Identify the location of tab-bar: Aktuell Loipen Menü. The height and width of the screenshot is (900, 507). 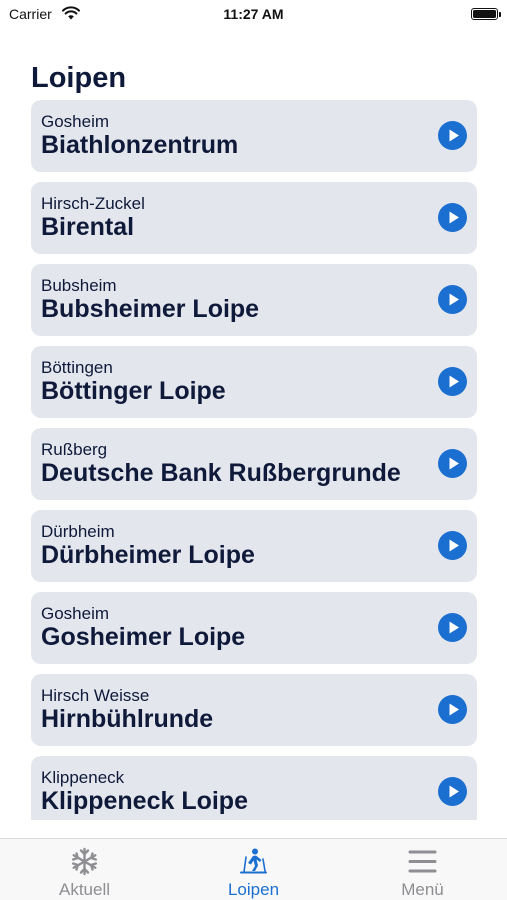
(253, 869).